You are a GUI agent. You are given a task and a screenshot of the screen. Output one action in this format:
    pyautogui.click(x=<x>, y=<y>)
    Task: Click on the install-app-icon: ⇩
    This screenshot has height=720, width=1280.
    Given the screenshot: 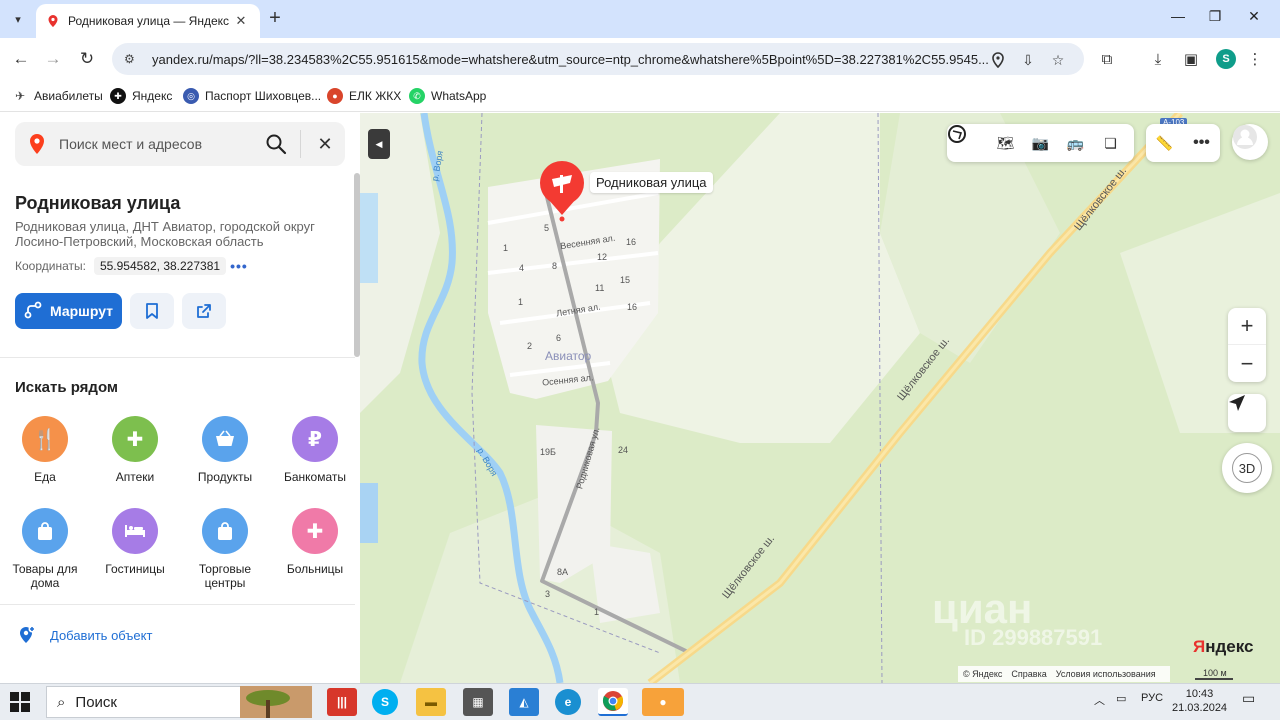 What is the action you would take?
    pyautogui.click(x=1028, y=60)
    